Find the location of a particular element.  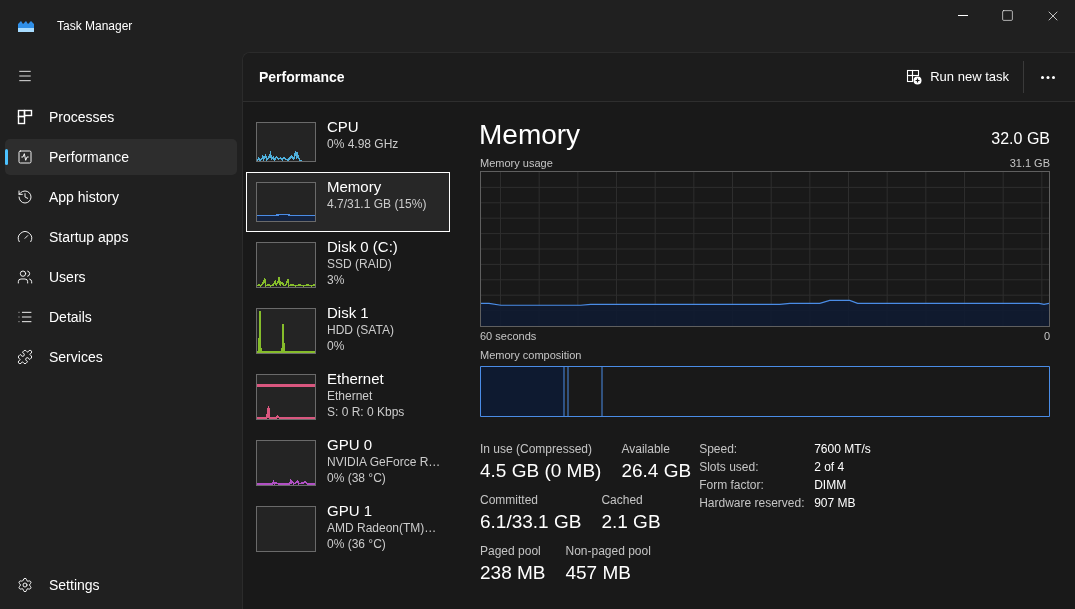

grid-plus-icon is located at coordinates (914, 77).